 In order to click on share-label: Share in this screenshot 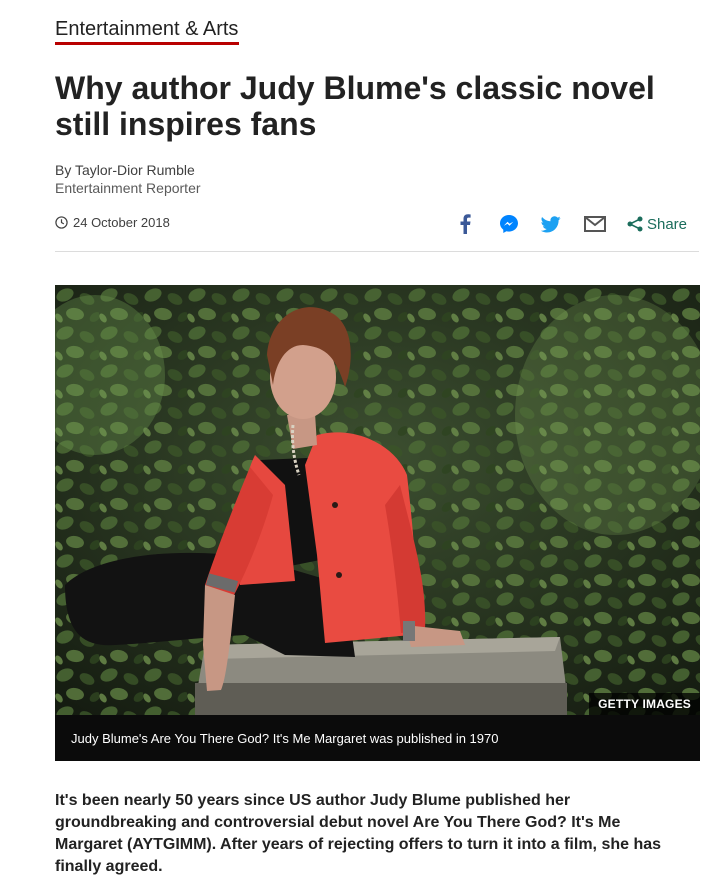, I will do `click(666, 224)`.